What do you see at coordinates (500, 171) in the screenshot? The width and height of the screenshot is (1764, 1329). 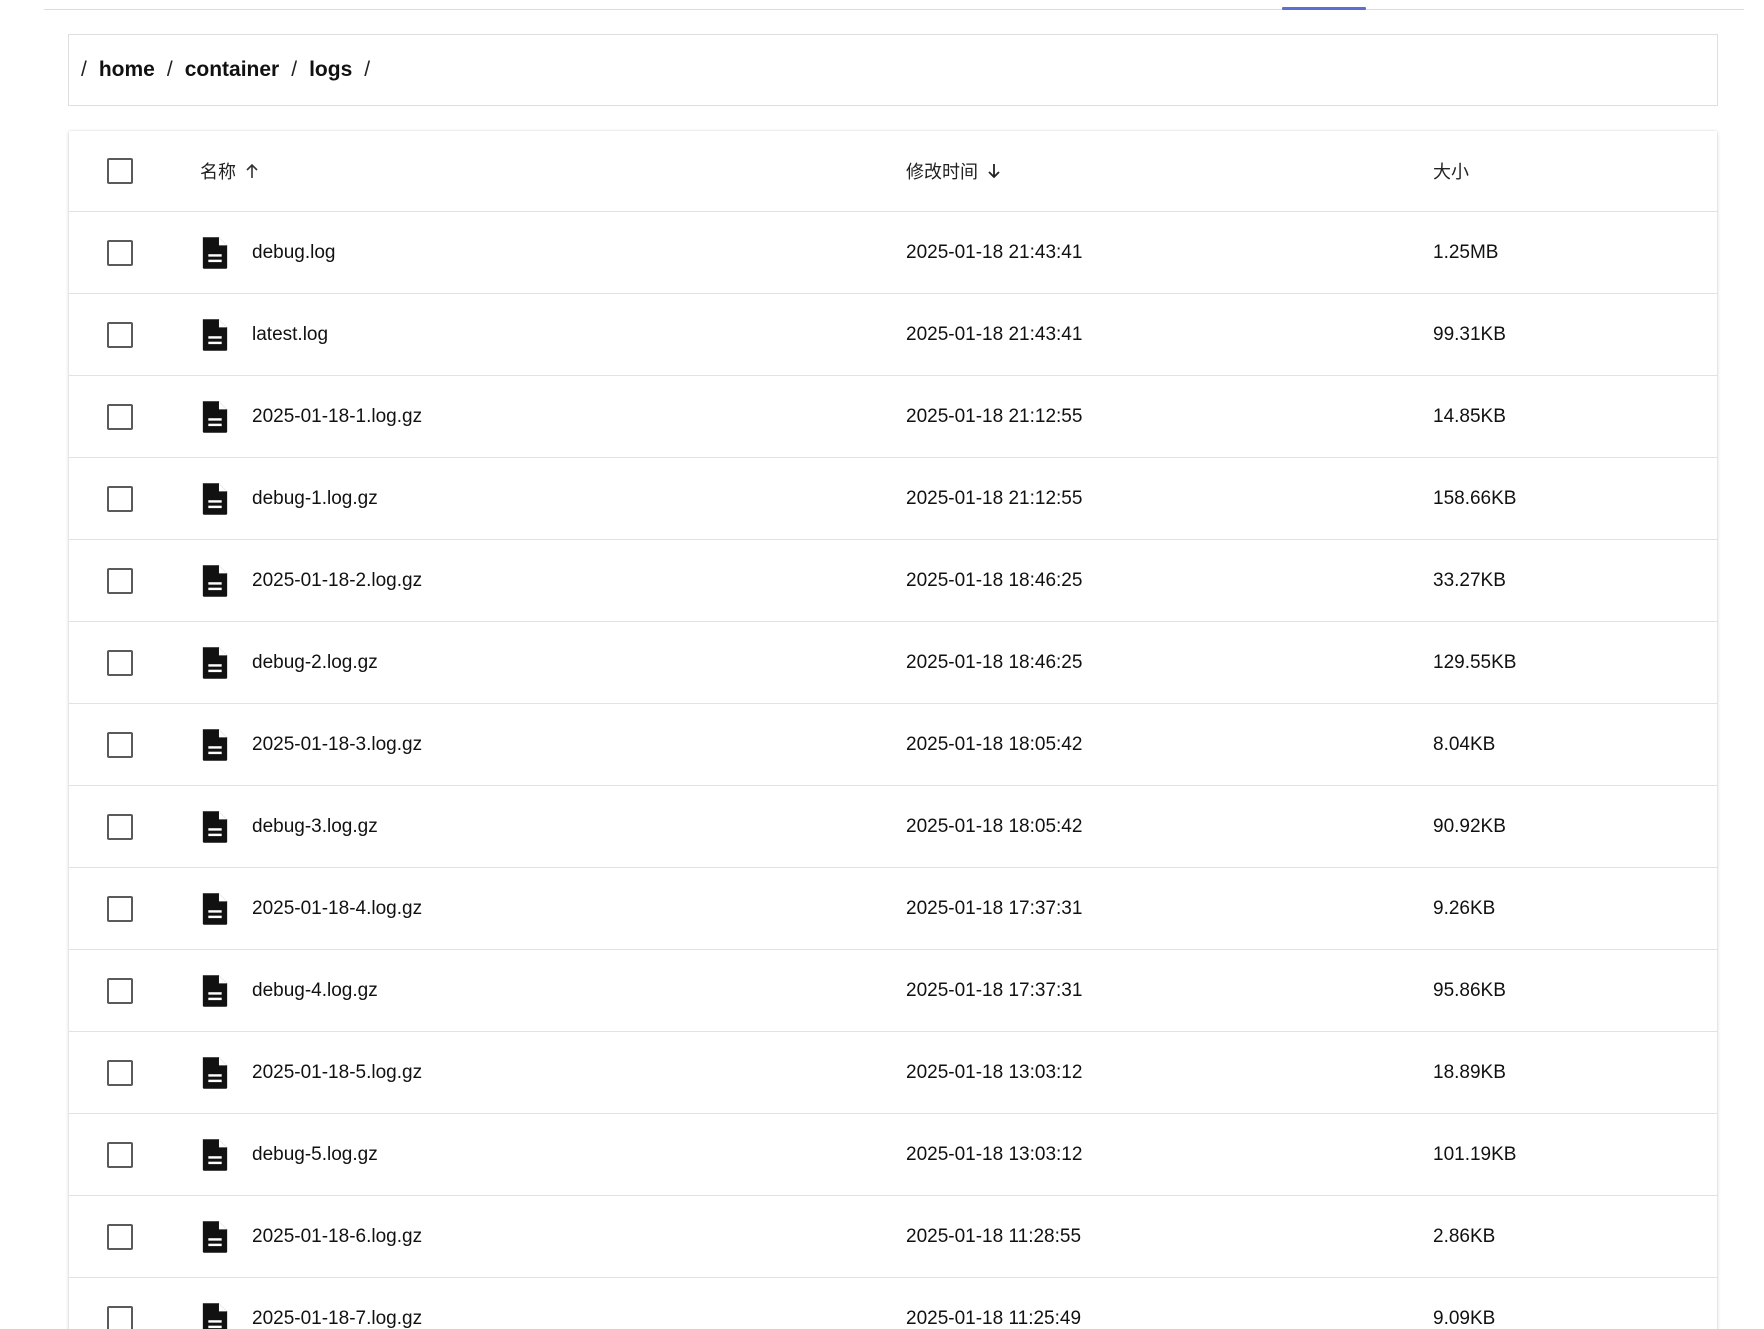 I see `column-header-name: 名称` at bounding box center [500, 171].